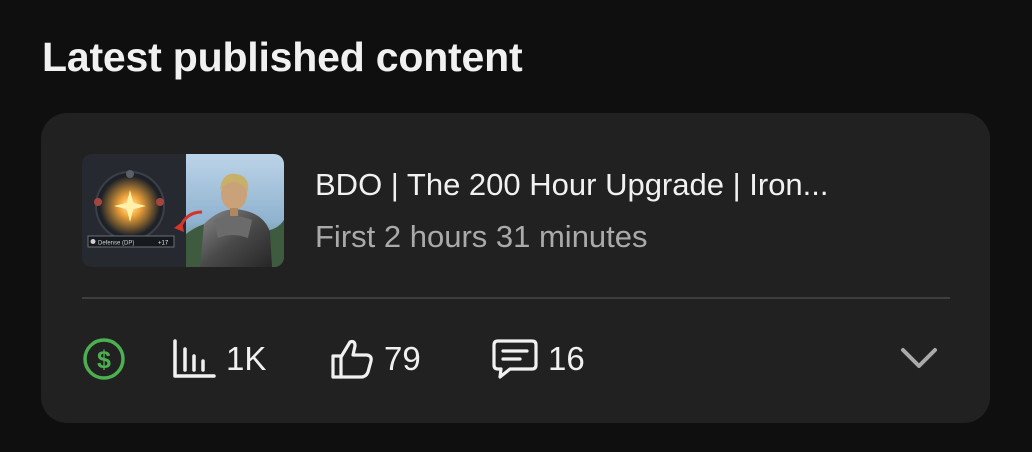 Image resolution: width=1032 pixels, height=452 pixels. I want to click on comment-icon, so click(515, 359).